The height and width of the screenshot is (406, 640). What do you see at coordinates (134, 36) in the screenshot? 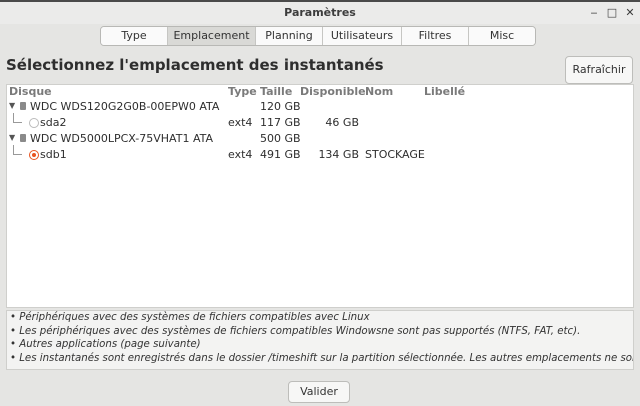
I see `tab-type: Type` at bounding box center [134, 36].